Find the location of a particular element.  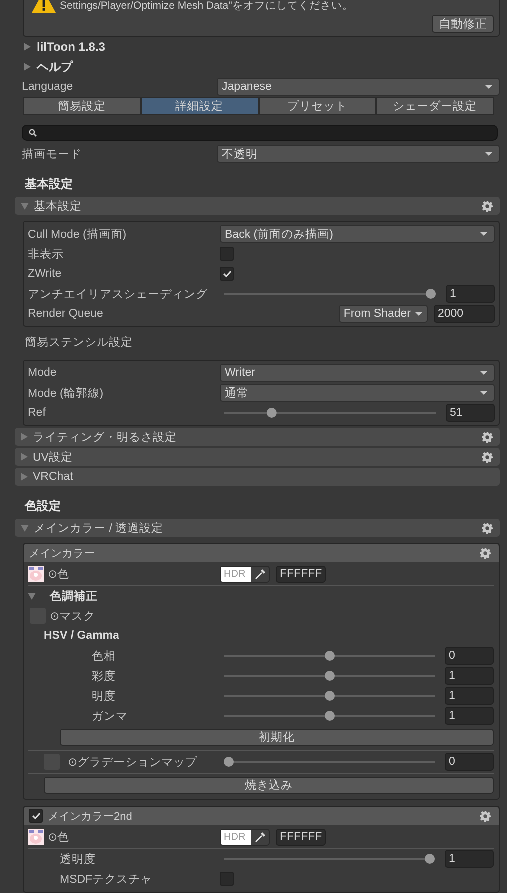

action-button: 初期化 is located at coordinates (277, 737).